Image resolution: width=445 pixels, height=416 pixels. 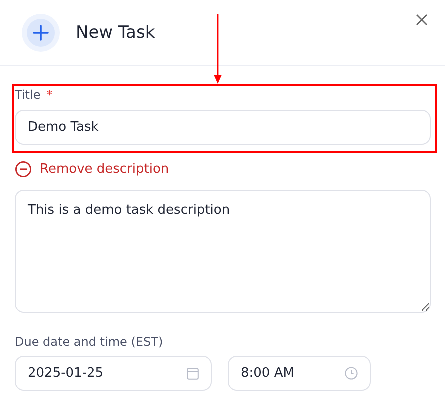 What do you see at coordinates (28, 95) in the screenshot?
I see `field-label: Title` at bounding box center [28, 95].